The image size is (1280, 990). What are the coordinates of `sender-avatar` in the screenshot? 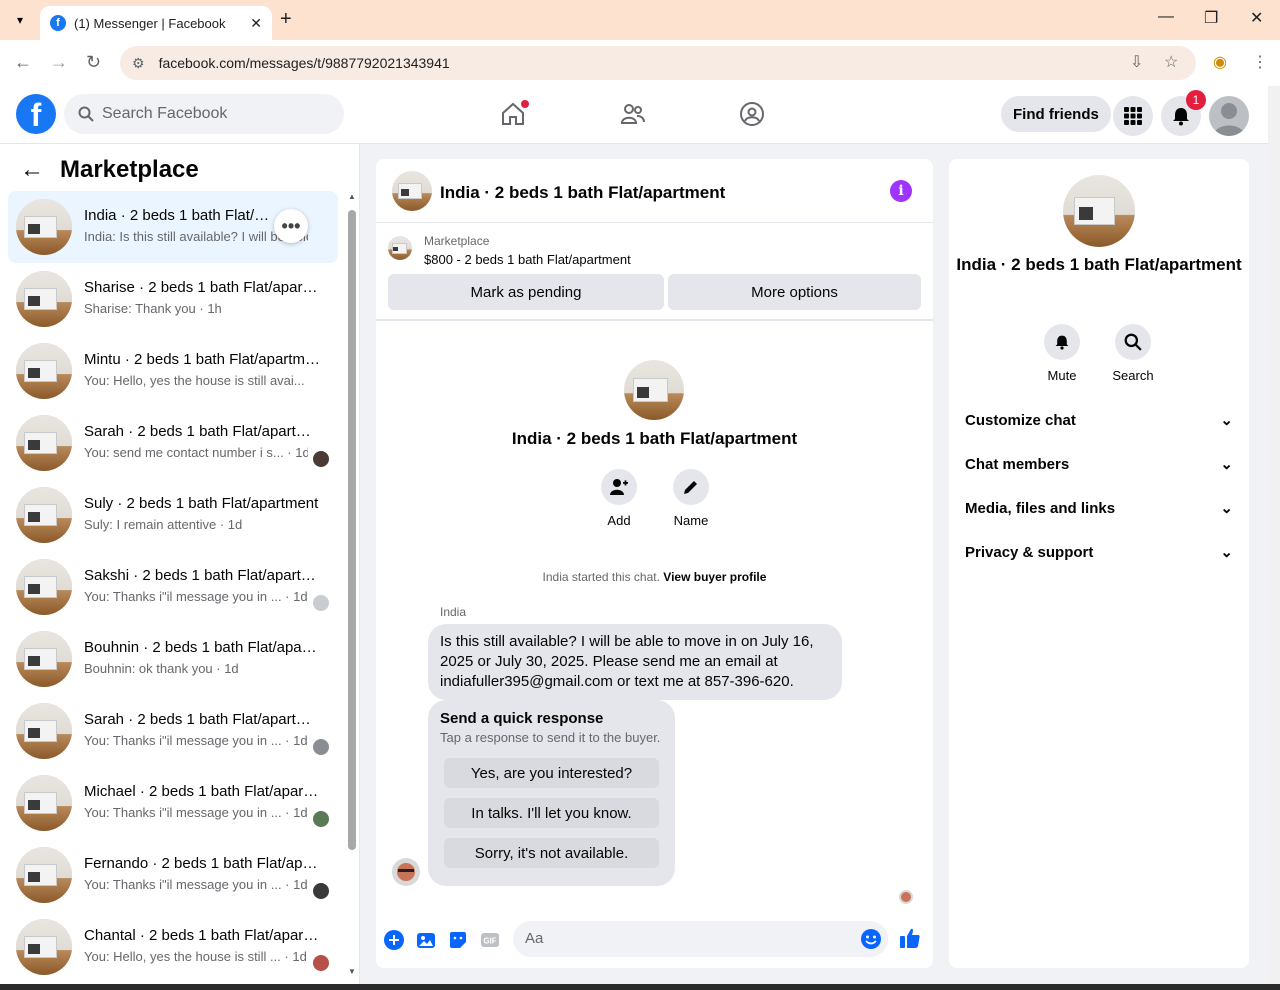 It's located at (406, 872).